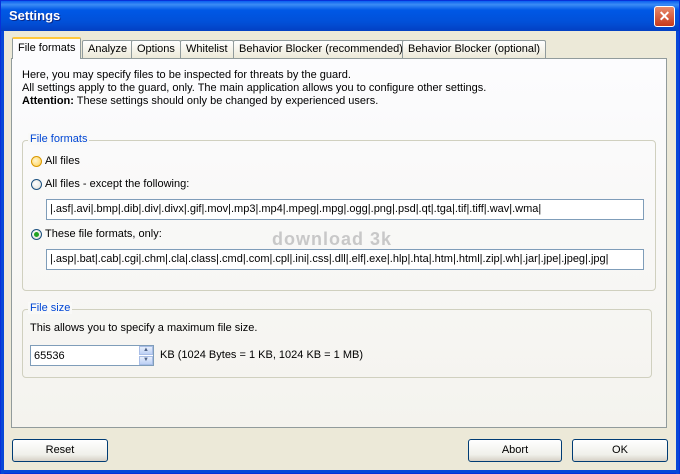 The image size is (680, 474). Describe the element at coordinates (340, 471) in the screenshot. I see `window-border-bottom` at that location.